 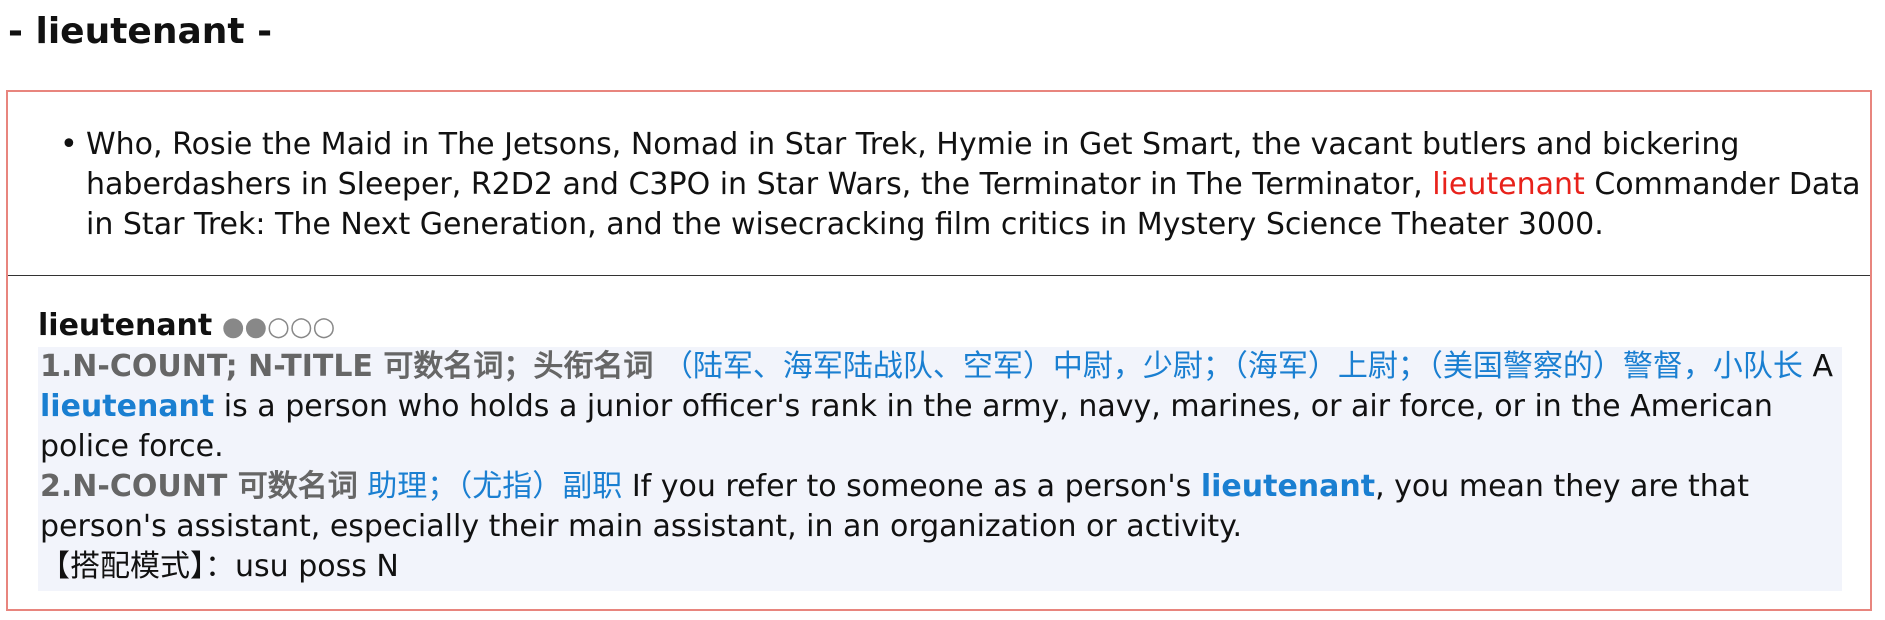 I want to click on sense-label: 2.N-COUNT 可数名词, so click(x=199, y=486).